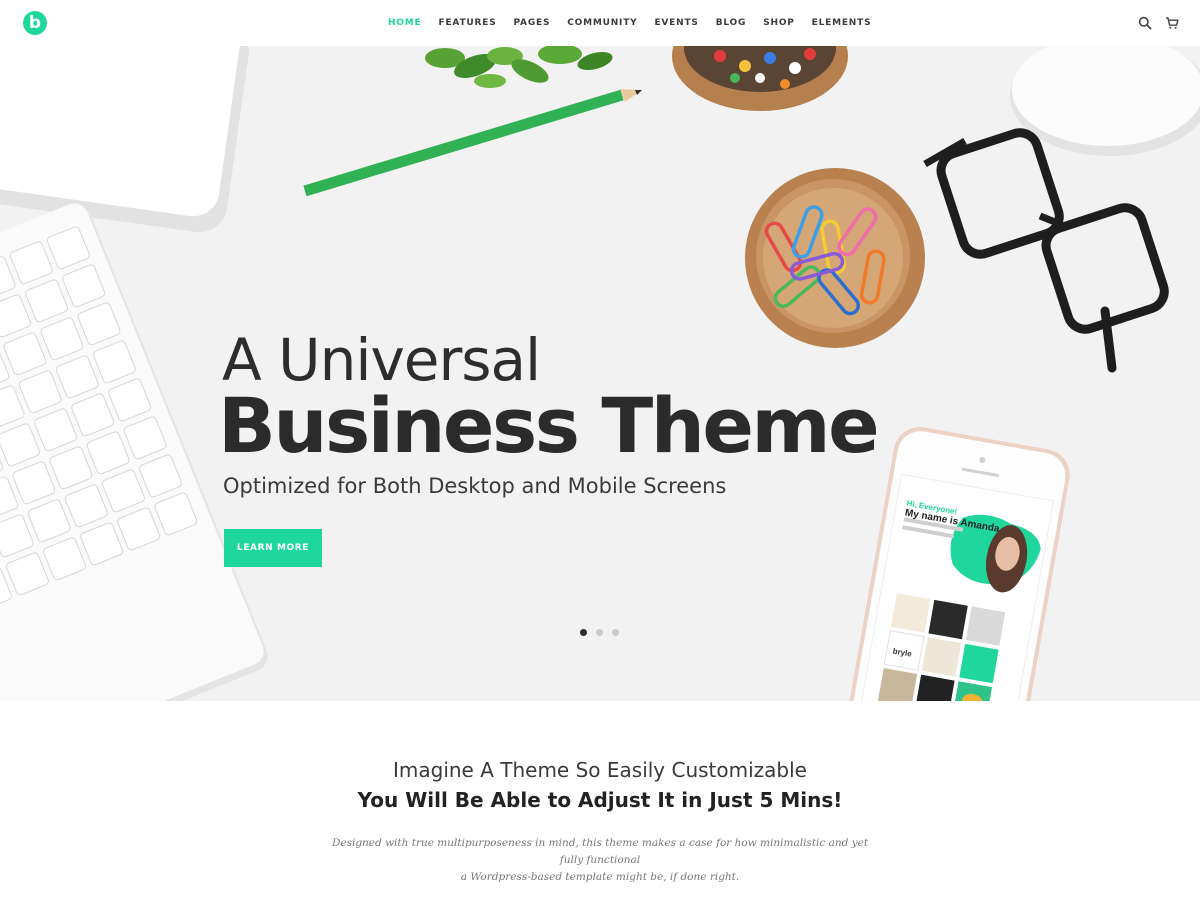 The width and height of the screenshot is (1200, 900). Describe the element at coordinates (1046, 250) in the screenshot. I see `glasses-image` at that location.